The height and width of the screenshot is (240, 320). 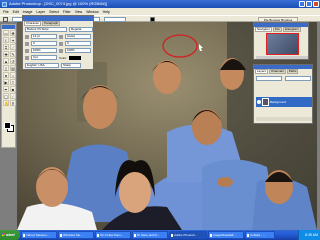 I want to click on start-label: start, so click(x=10, y=234).